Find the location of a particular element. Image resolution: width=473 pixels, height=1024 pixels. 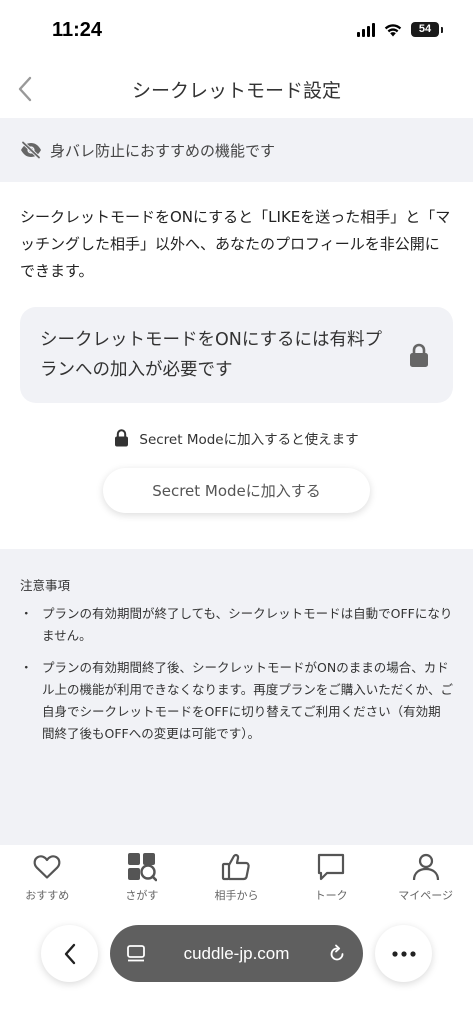

tab-label: おすすめ is located at coordinates (47, 895).